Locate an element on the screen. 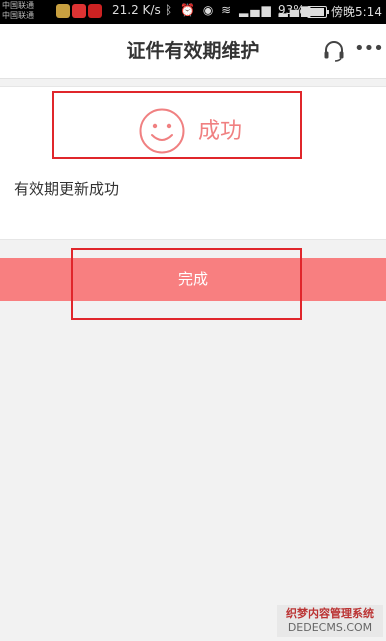 Image resolution: width=386 pixels, height=641 pixels. more-icon: ••• is located at coordinates (369, 51).